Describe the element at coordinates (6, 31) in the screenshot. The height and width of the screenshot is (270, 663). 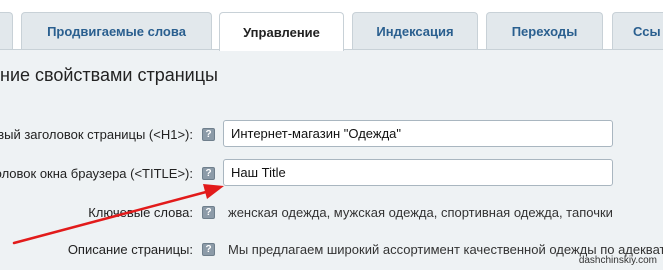
I see `tab-previous` at that location.